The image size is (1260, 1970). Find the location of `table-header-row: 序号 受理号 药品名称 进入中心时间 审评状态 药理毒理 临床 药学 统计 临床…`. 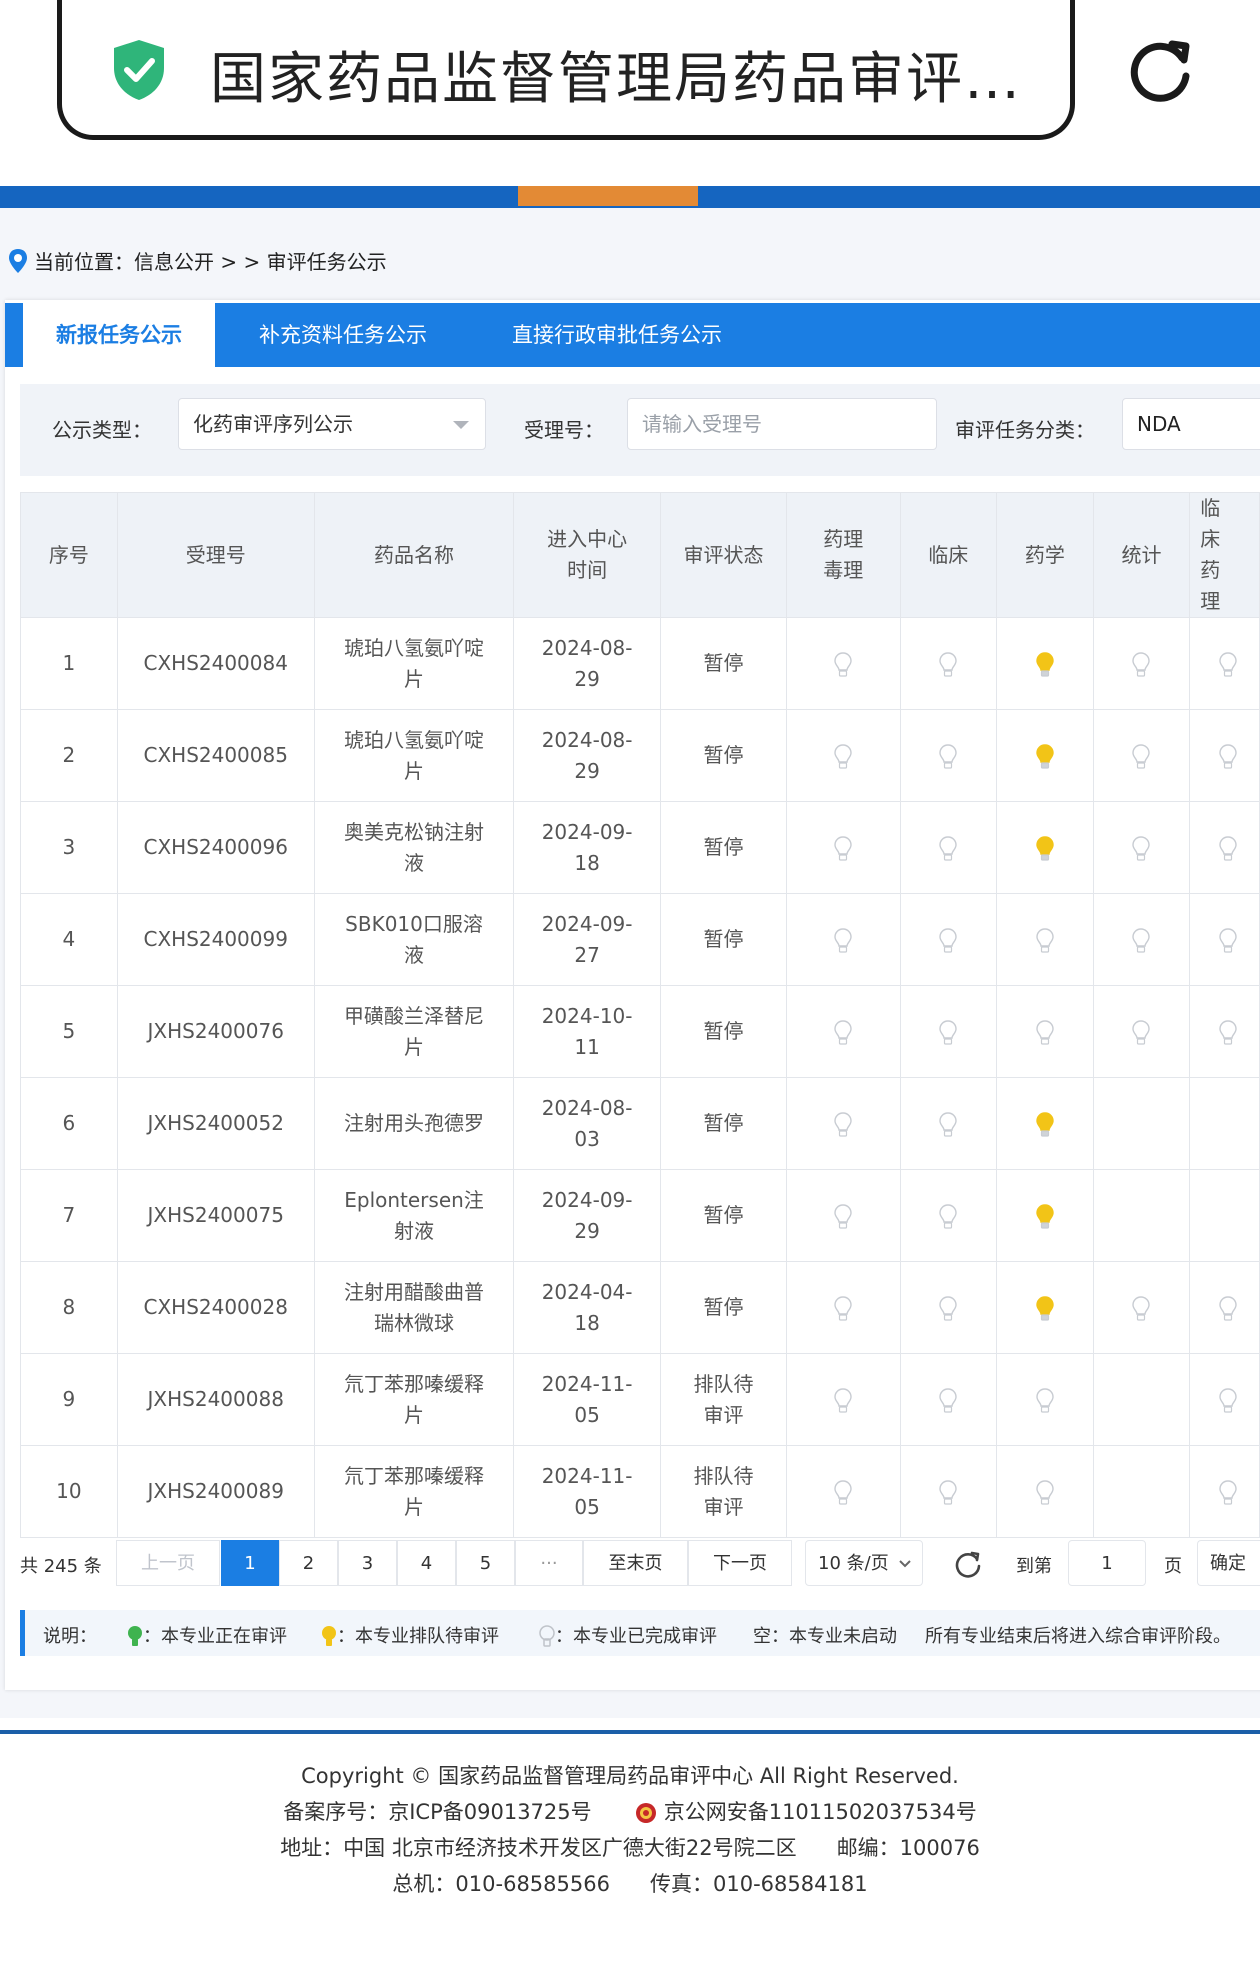

table-header-row: 序号 受理号 药品名称 进入中心时间 审评状态 药理毒理 临床 药学 统计 临床… is located at coordinates (640, 555).